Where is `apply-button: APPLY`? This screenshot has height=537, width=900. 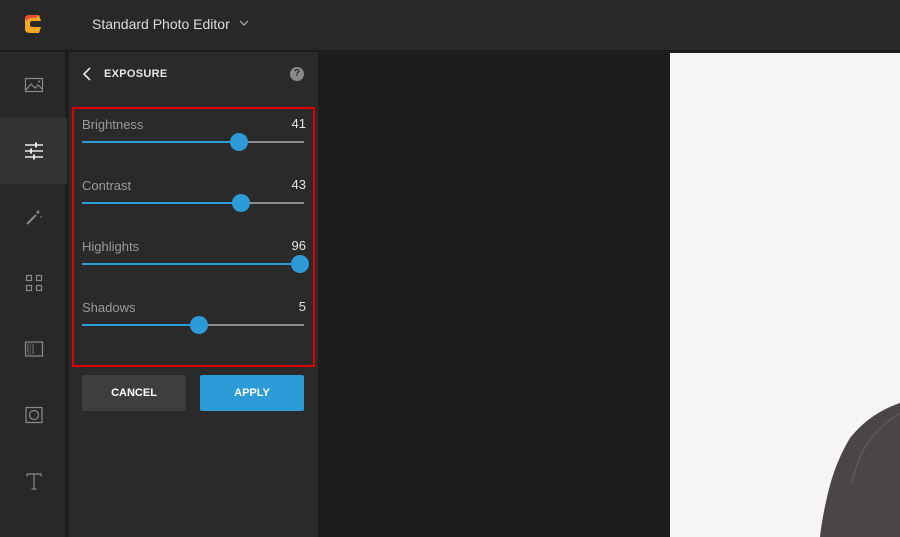
apply-button: APPLY is located at coordinates (252, 393).